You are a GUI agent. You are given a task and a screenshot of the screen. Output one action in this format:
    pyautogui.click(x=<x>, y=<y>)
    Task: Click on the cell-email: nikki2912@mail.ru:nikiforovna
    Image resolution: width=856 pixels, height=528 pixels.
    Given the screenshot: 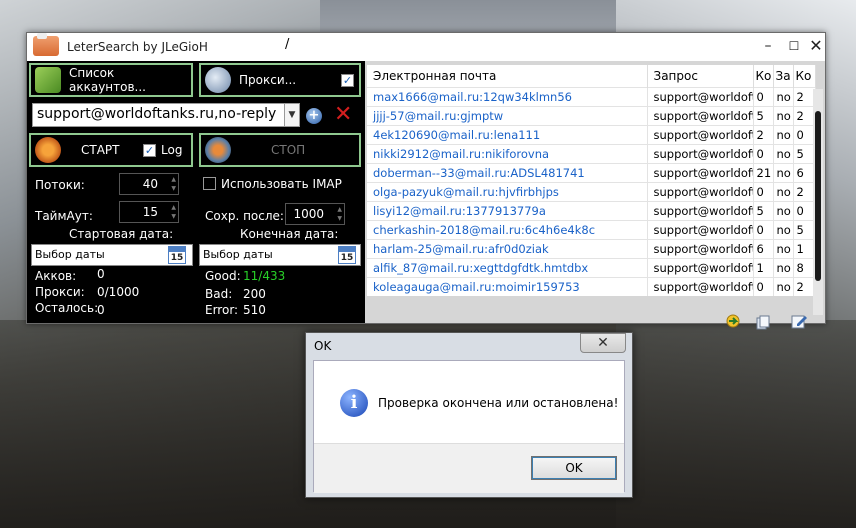 What is the action you would take?
    pyautogui.click(x=507, y=153)
    